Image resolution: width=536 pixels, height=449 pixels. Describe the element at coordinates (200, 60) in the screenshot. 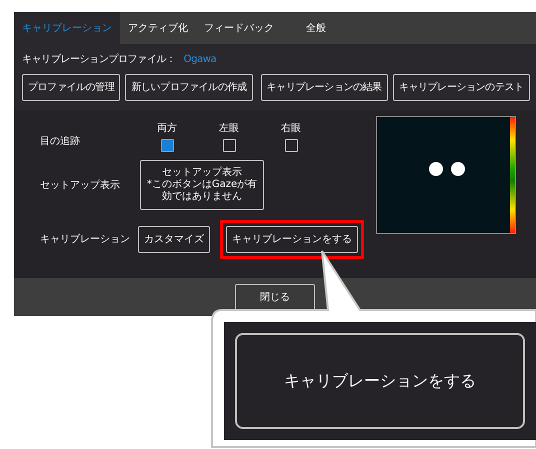

I see `profile-name: Ogawa` at that location.